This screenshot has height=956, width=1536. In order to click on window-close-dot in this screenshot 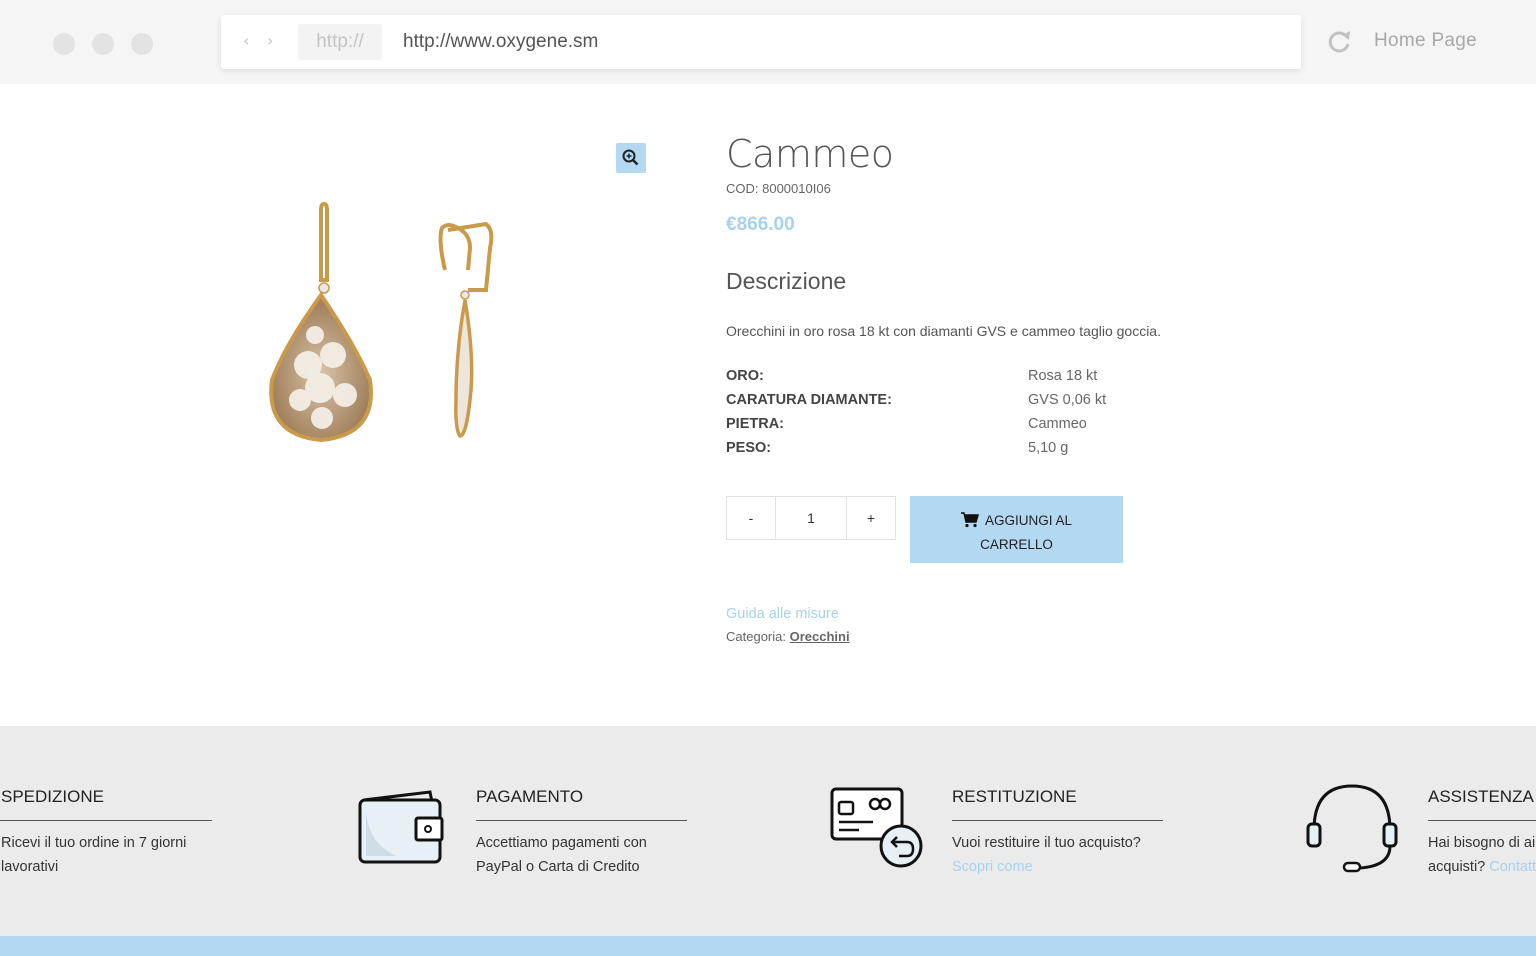, I will do `click(64, 44)`.